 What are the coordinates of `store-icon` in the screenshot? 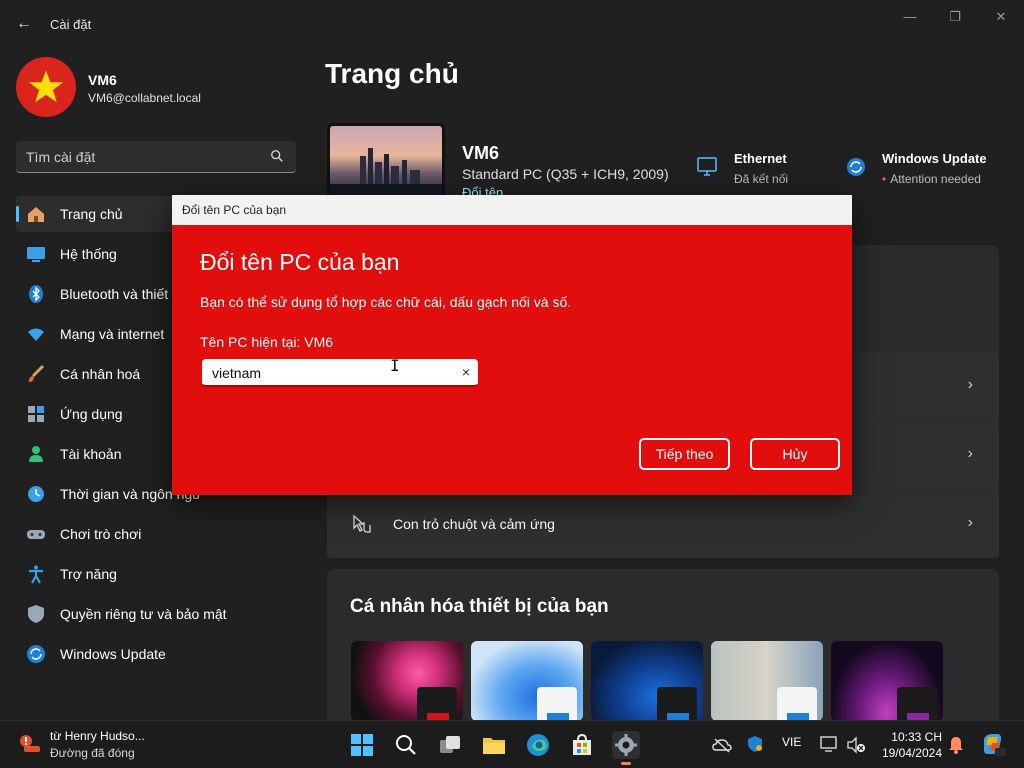 It's located at (582, 744).